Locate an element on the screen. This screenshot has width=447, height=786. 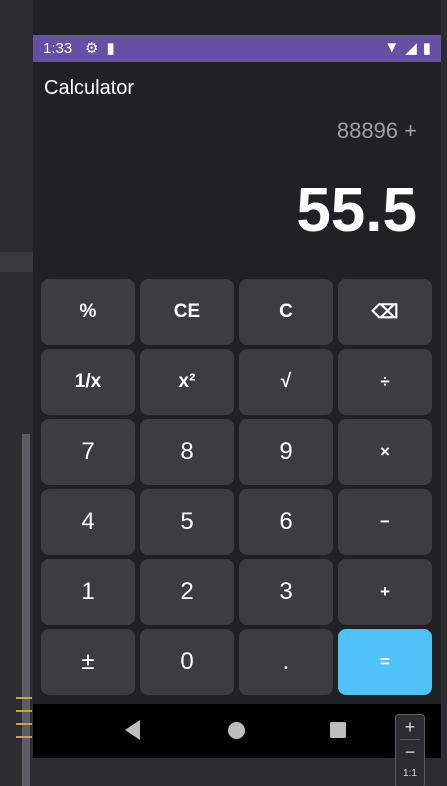
digit-9-button: 9 is located at coordinates (286, 452).